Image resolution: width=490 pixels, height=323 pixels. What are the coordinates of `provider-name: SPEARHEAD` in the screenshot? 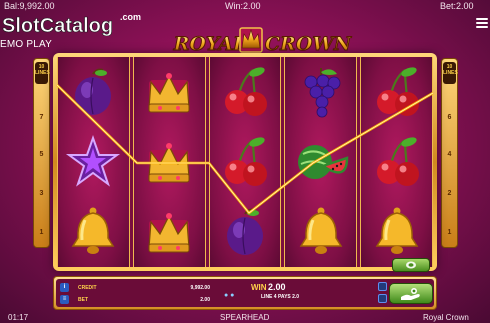 It's located at (245, 317).